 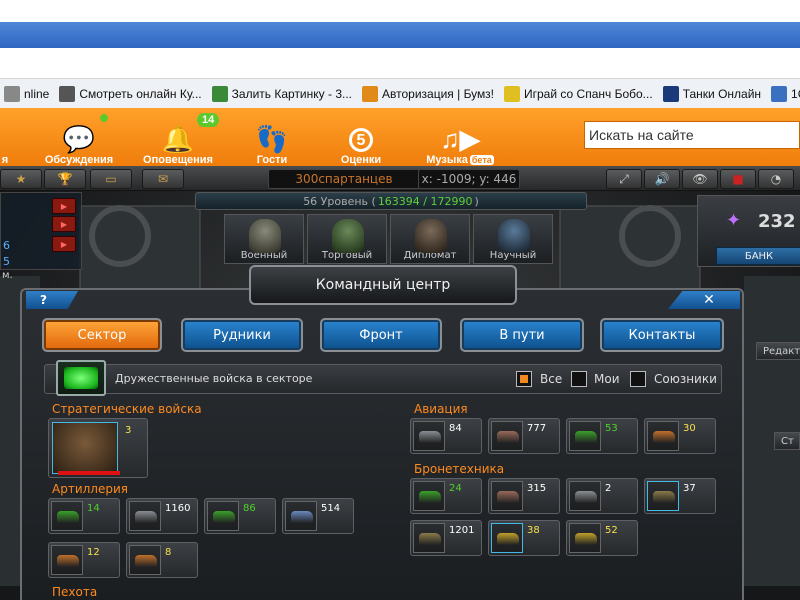 I want to click on unit-card: 1201, so click(x=446, y=538).